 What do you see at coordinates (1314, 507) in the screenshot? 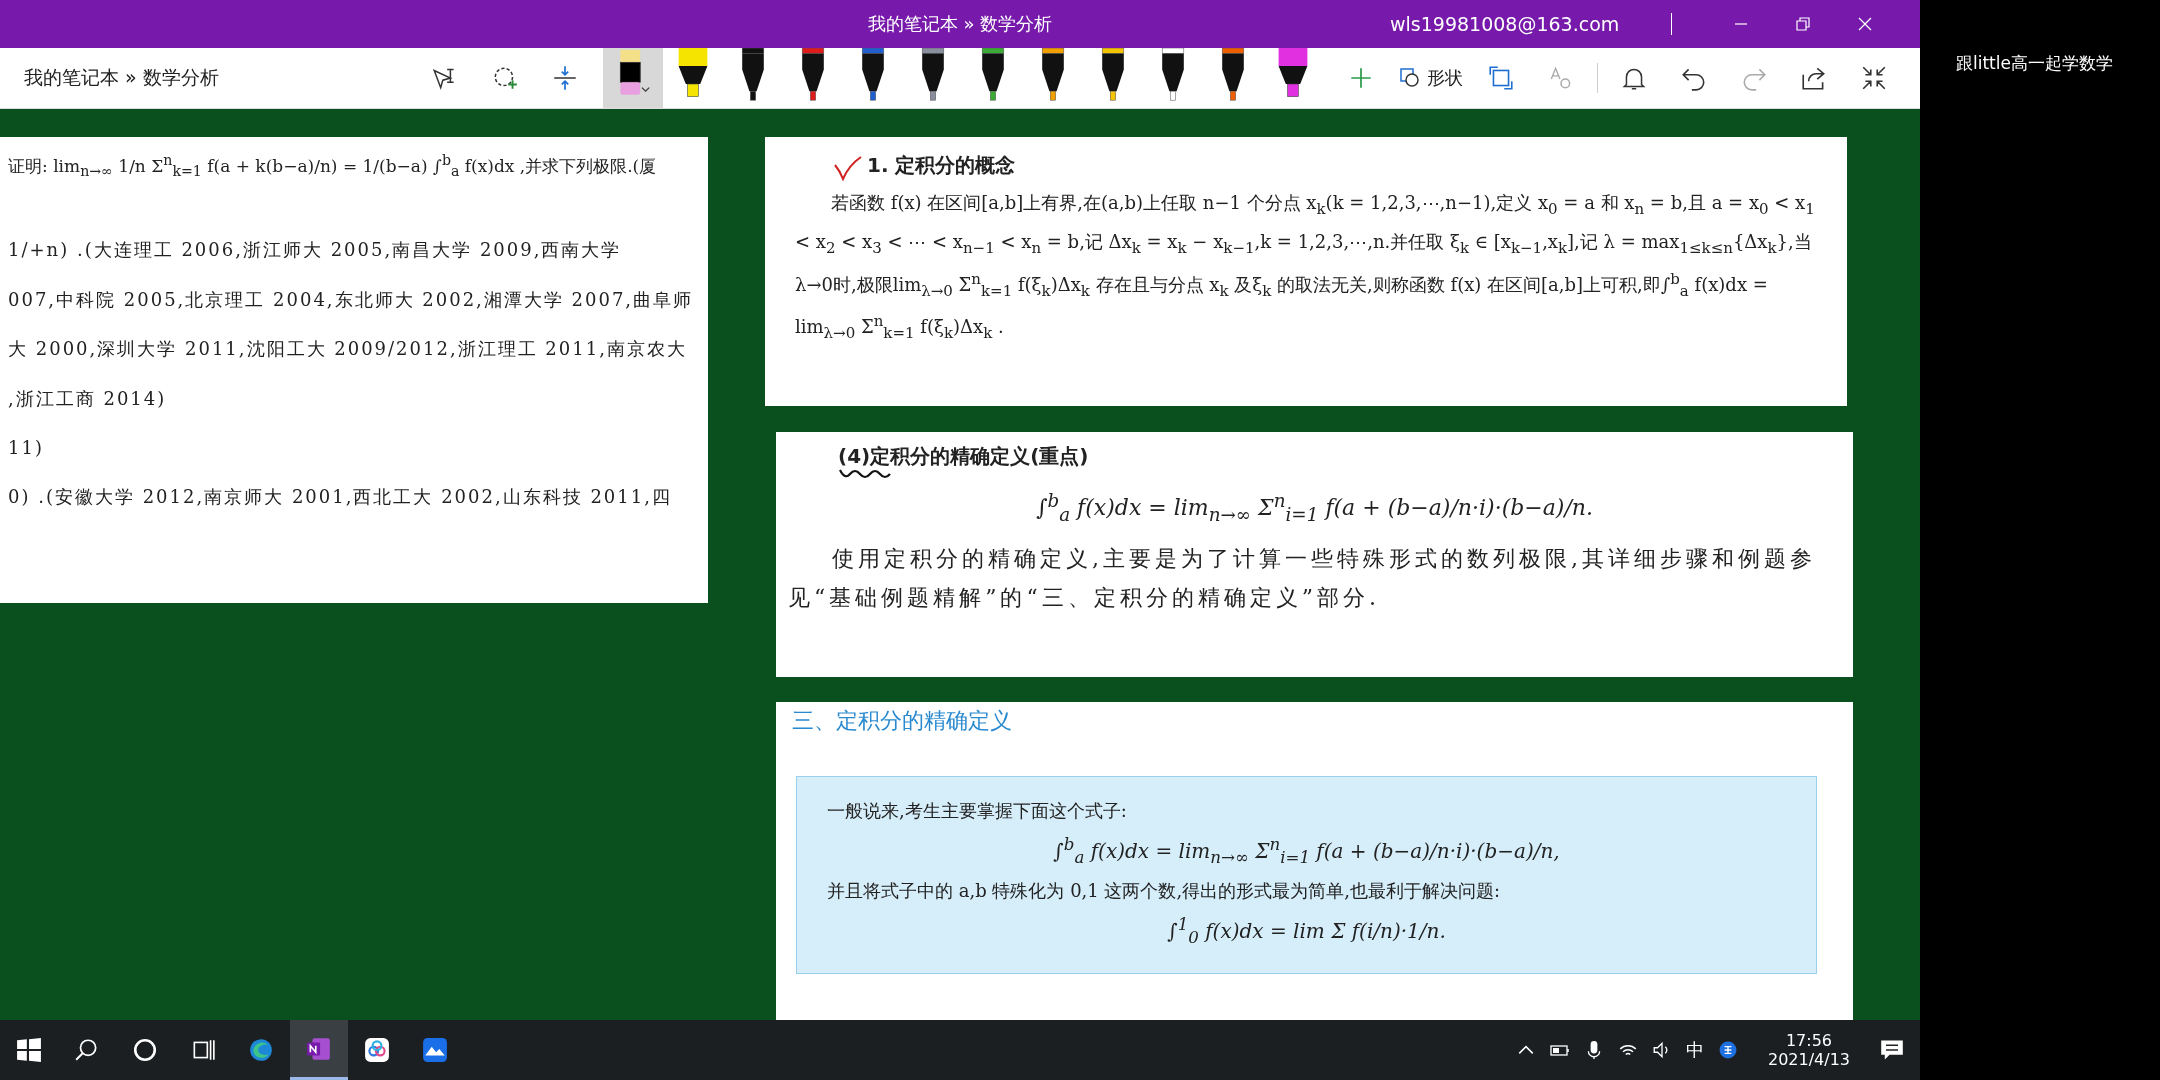
I see `formula: ∫$^{b}$$_{a}$ f(x)dx = lim$_{n→∞}$ Σ$^{n}$$_{i=1}$ f(a + (b−a)/n·i)·(b−a)/n.` at bounding box center [1314, 507].